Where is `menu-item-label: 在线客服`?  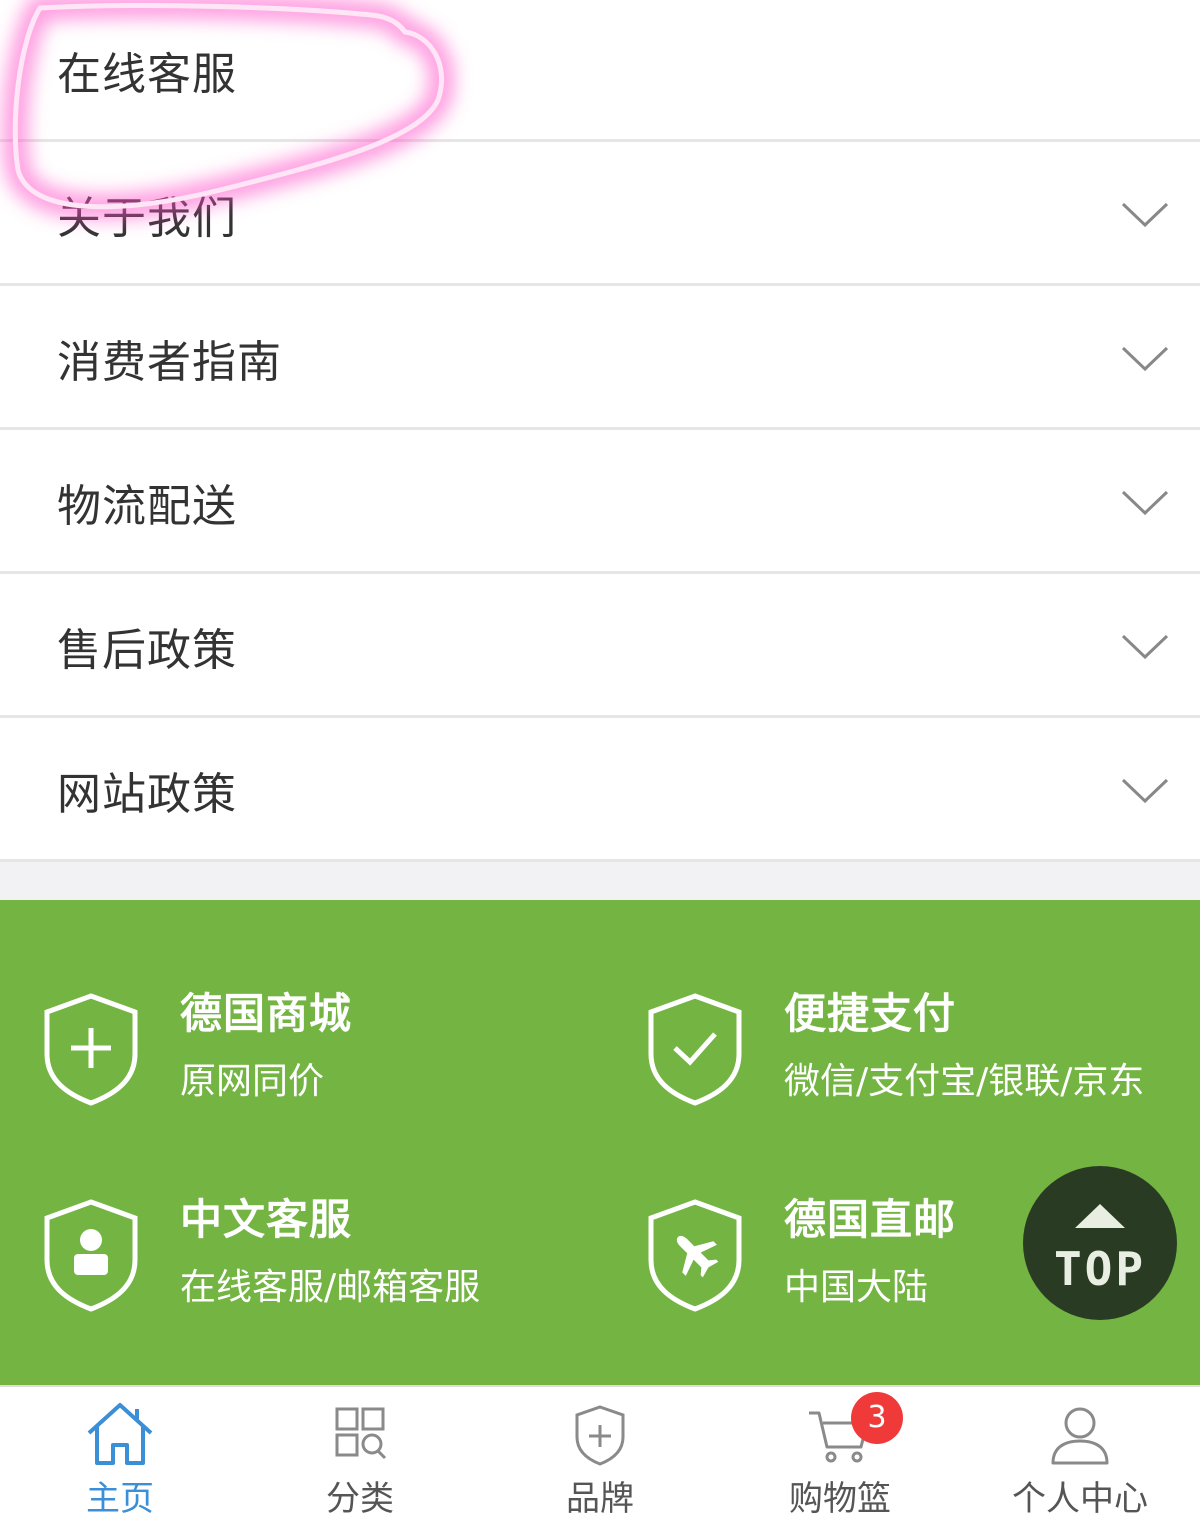 menu-item-label: 在线客服 is located at coordinates (147, 74).